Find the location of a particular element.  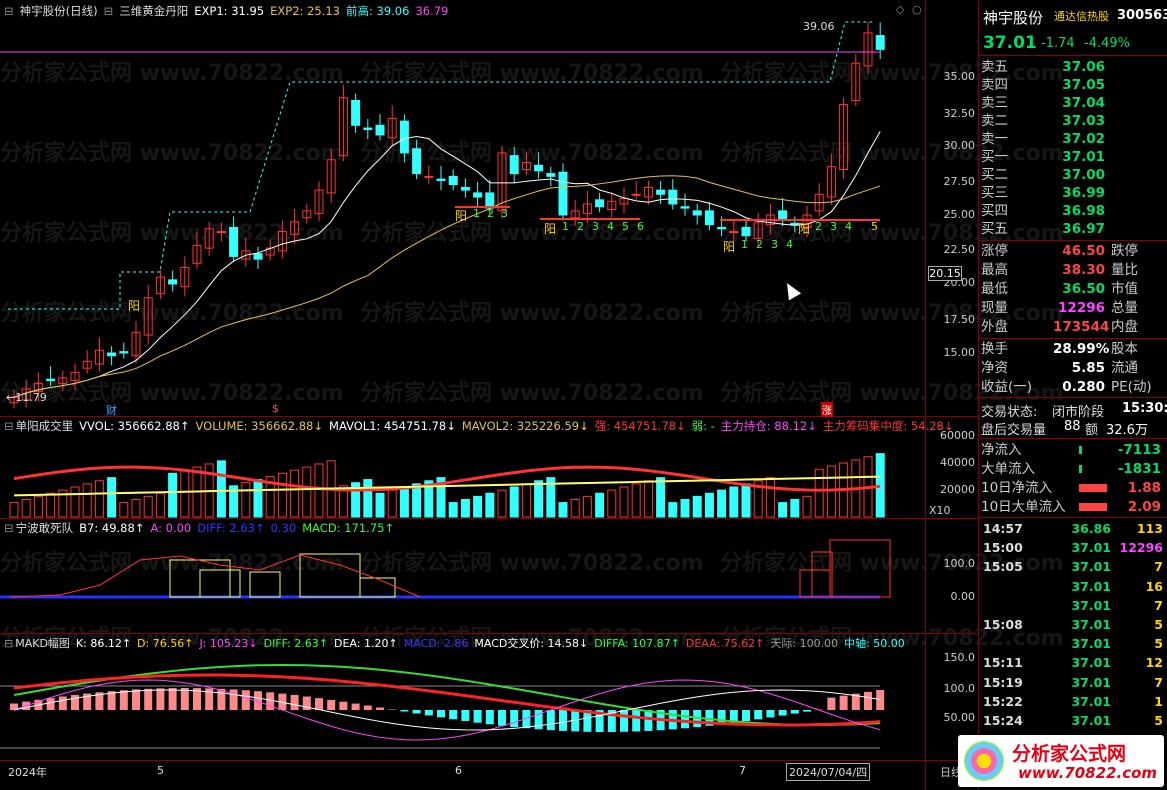

tick-price: 37.01 is located at coordinates (1091, 548).